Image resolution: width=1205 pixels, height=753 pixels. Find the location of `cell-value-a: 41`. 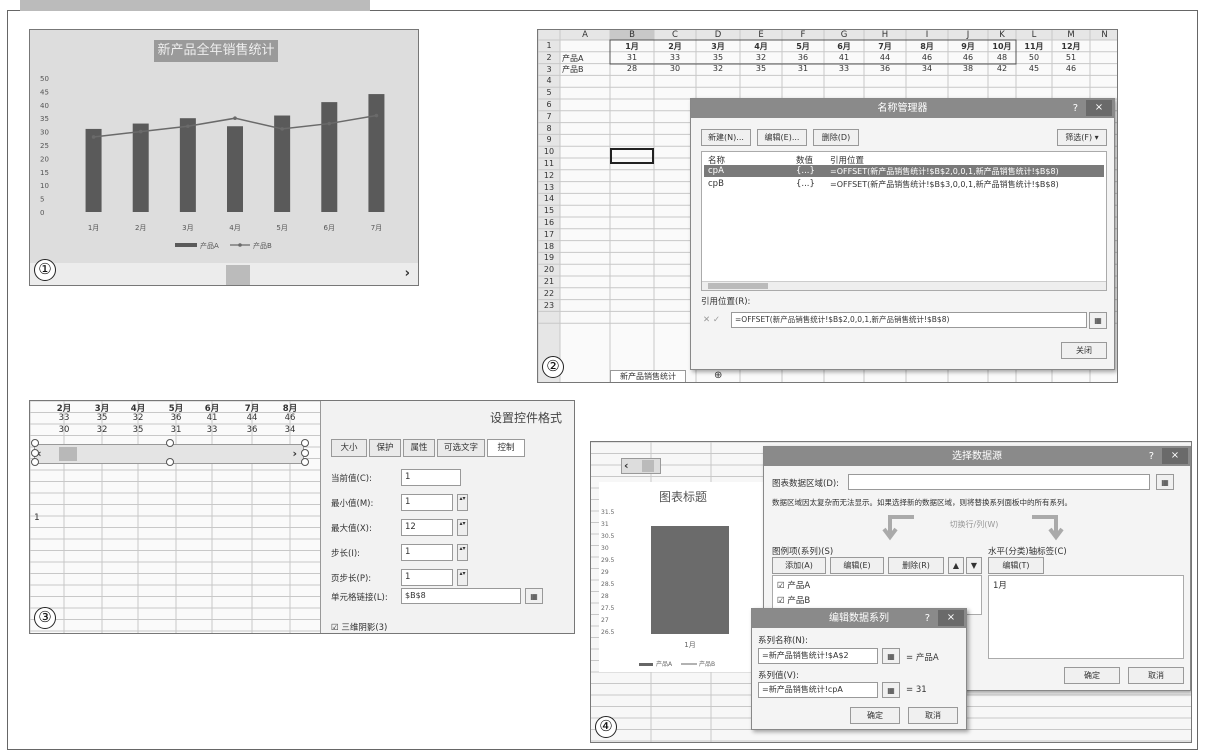

cell-value-a: 41 is located at coordinates (212, 418).